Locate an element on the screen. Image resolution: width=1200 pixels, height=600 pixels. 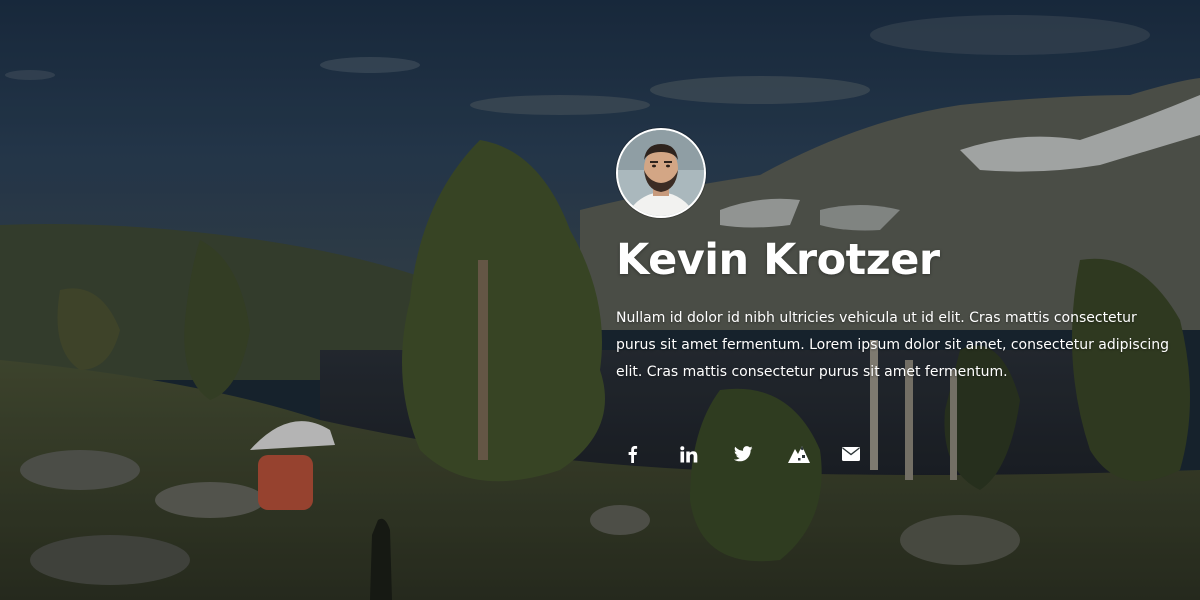
mountain-link is located at coordinates (807, 454).